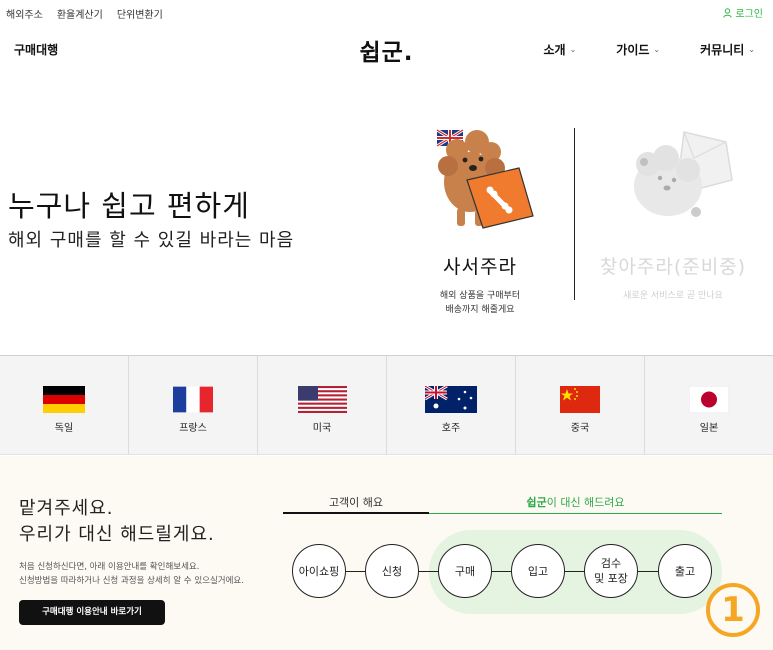 This screenshot has width=773, height=650. I want to click on step-inspection-packing: 검수 및 포장, so click(611, 571).